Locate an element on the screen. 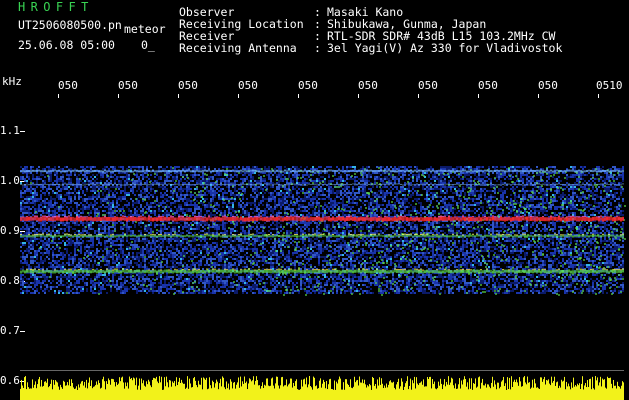 This screenshot has width=629, height=400. antenna-label: Receiving Antenna is located at coordinates (238, 48).